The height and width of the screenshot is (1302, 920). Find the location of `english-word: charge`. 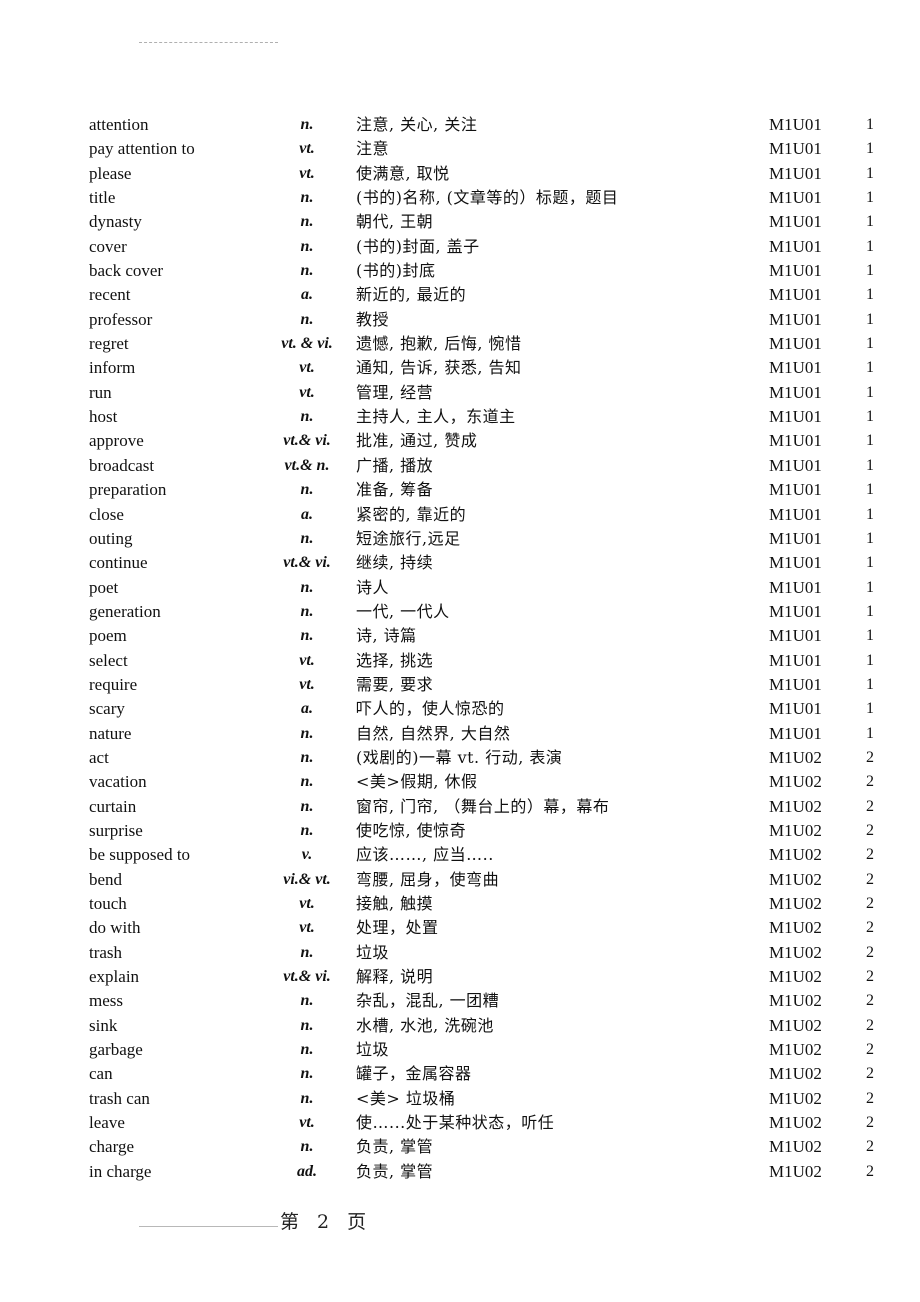

english-word: charge is located at coordinates (111, 1147).